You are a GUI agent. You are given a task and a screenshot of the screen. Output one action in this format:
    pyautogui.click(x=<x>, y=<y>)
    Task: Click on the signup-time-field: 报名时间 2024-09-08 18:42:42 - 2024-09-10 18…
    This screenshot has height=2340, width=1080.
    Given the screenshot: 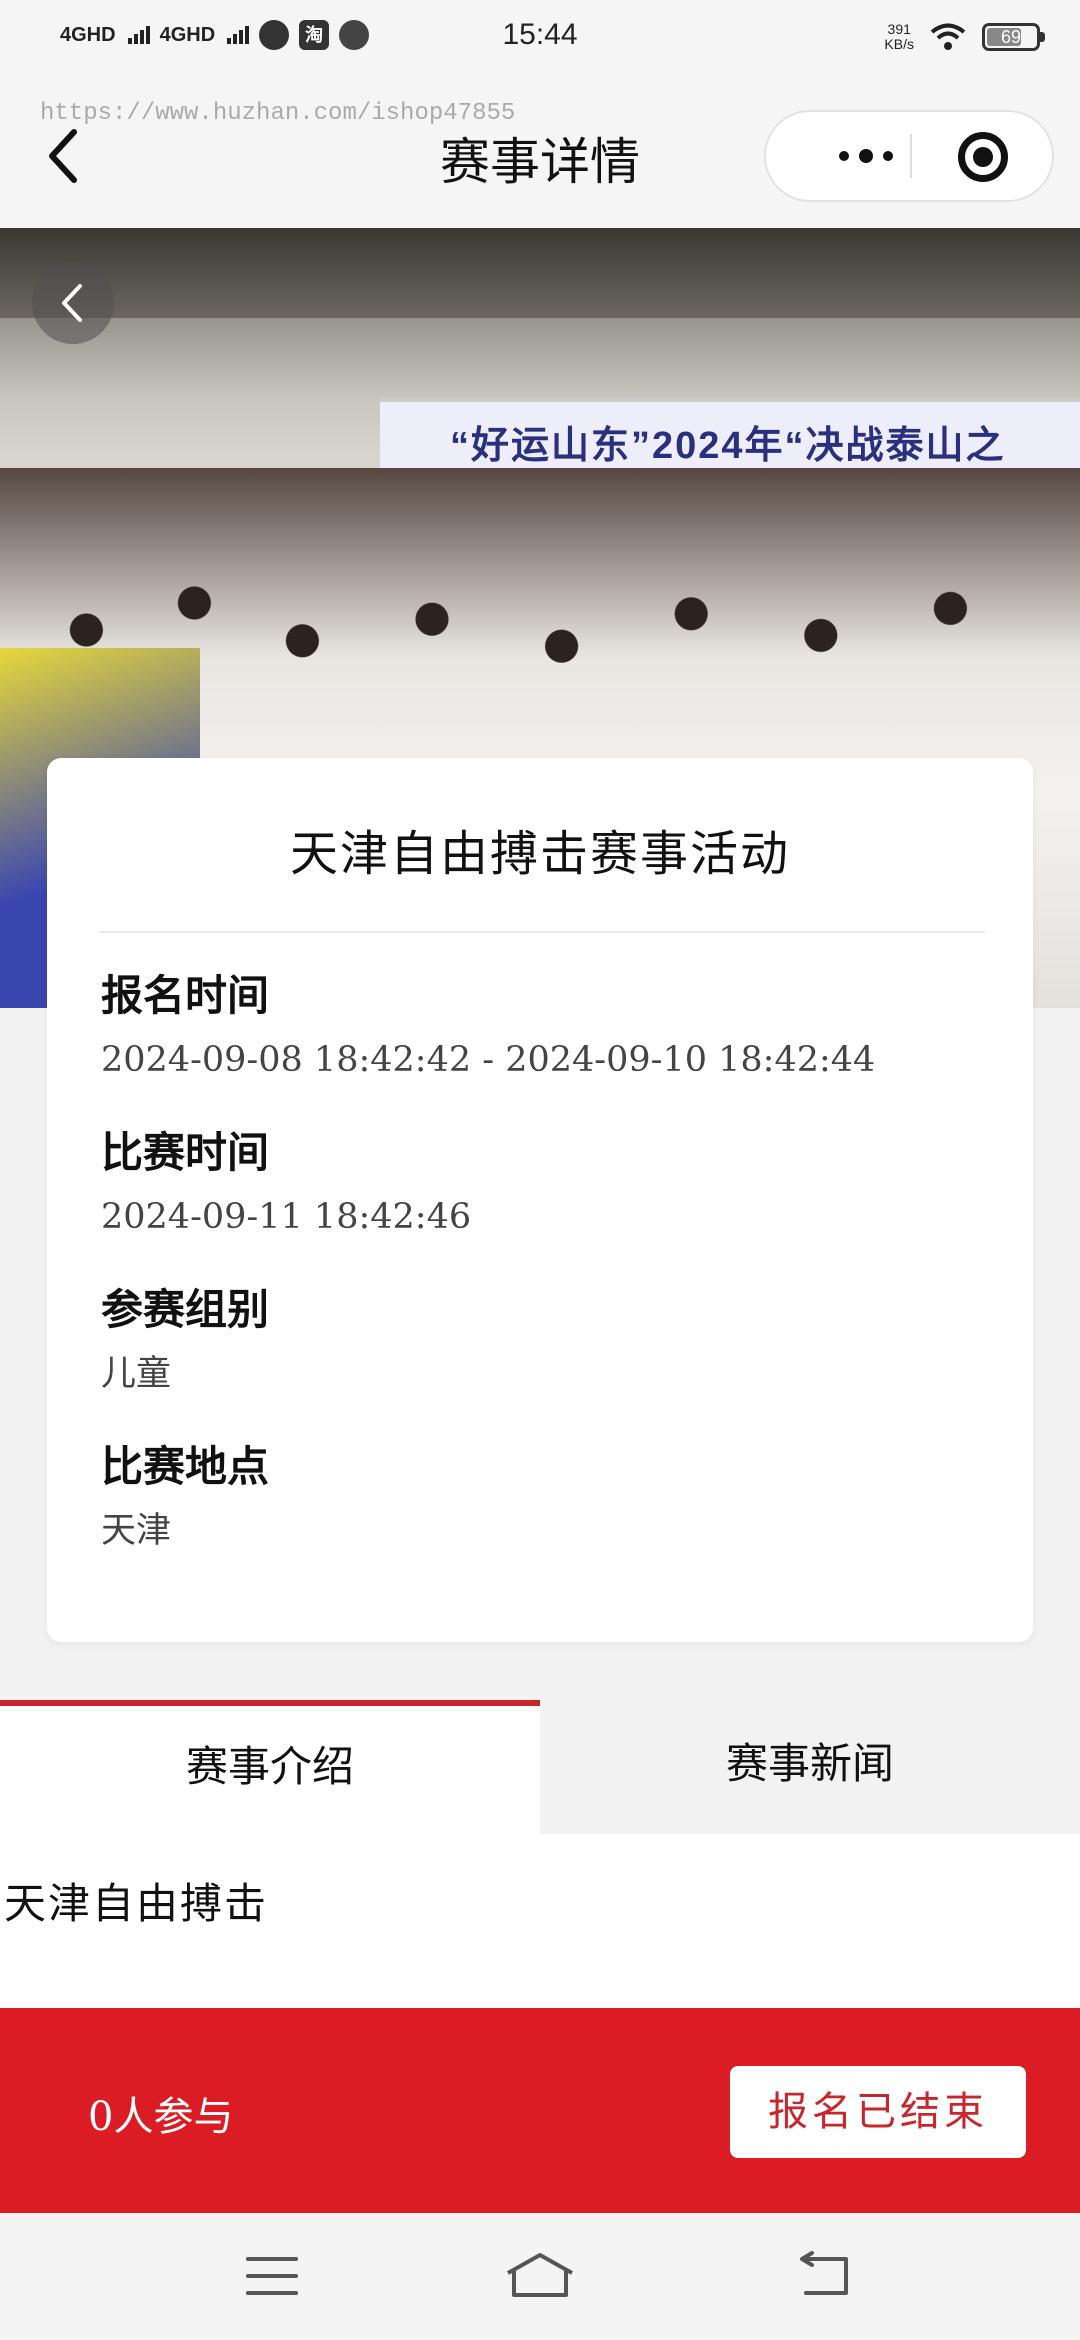 What is the action you would take?
    pyautogui.click(x=488, y=1028)
    